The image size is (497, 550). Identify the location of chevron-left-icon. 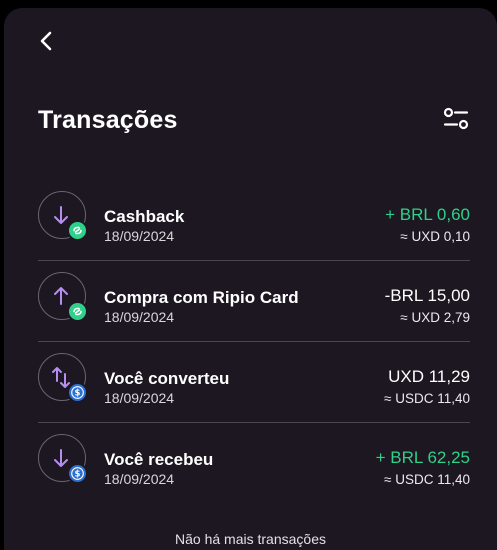
(46, 41).